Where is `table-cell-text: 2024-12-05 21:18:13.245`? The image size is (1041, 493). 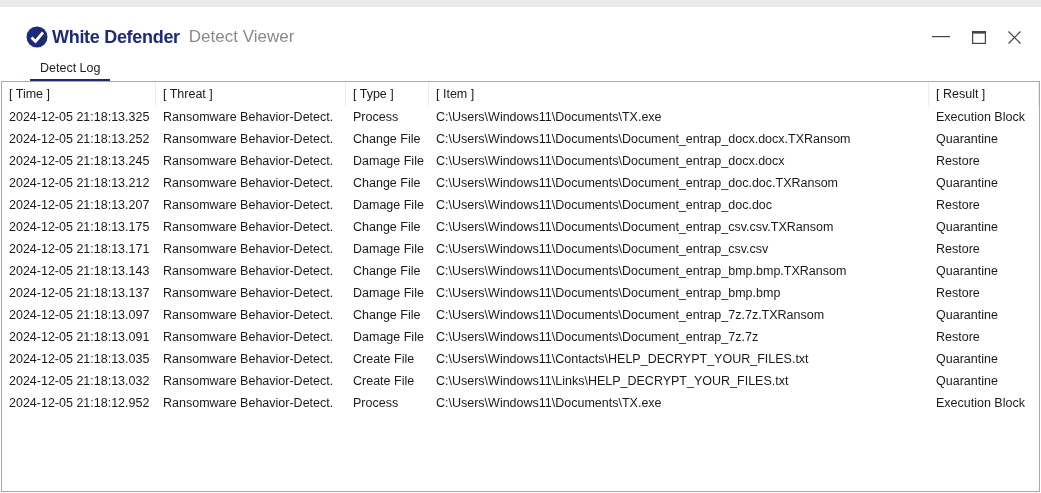
table-cell-text: 2024-12-05 21:18:13.245 is located at coordinates (79, 161).